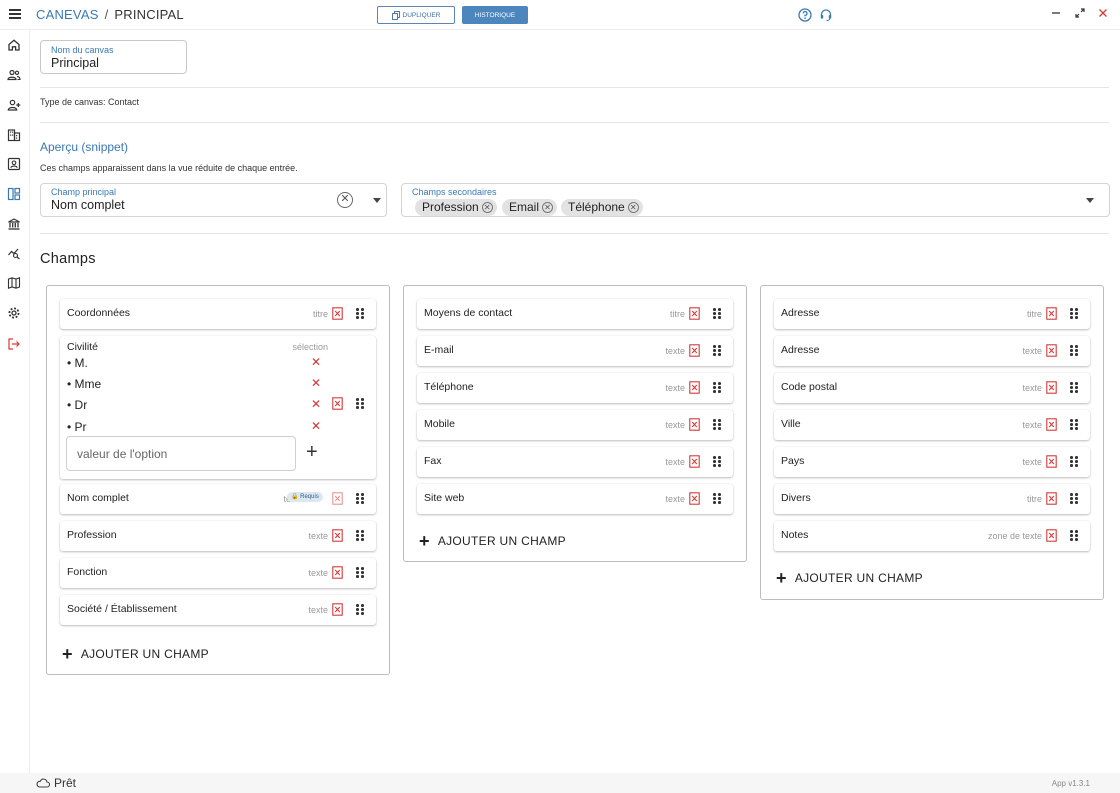 This screenshot has width=1120, height=793. Describe the element at coordinates (932, 499) in the screenshot. I see `field-card: Divers titre` at that location.